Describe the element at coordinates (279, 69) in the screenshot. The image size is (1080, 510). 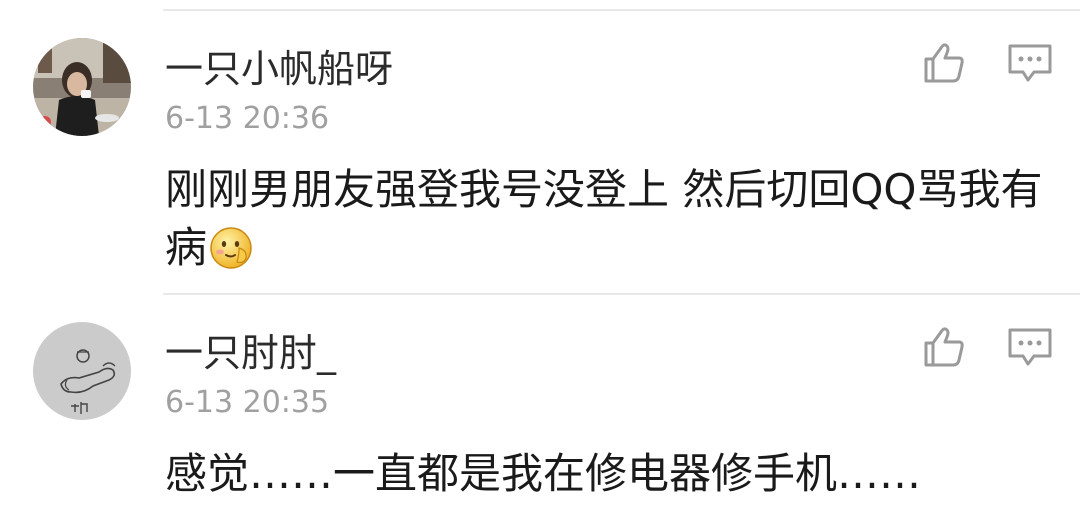
I see `username: 一只小帆船呀` at that location.